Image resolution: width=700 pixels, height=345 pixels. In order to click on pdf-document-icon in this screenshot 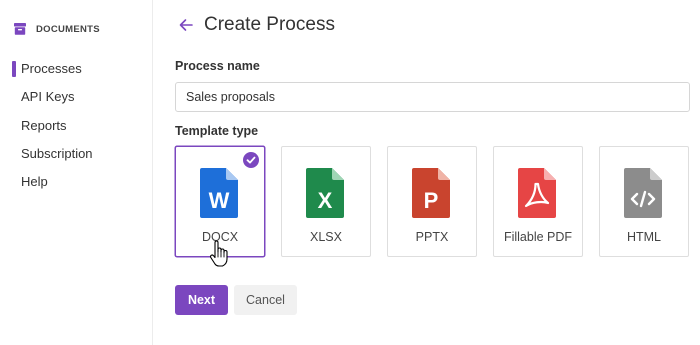, I will do `click(537, 193)`.